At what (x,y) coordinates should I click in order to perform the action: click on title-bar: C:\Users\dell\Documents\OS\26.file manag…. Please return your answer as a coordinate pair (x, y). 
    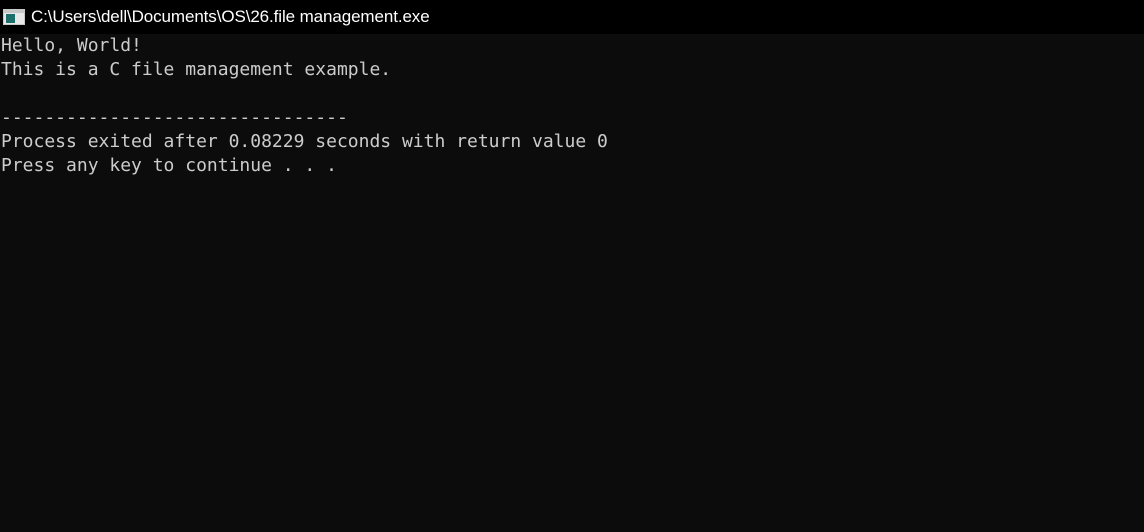
    Looking at the image, I should click on (572, 17).